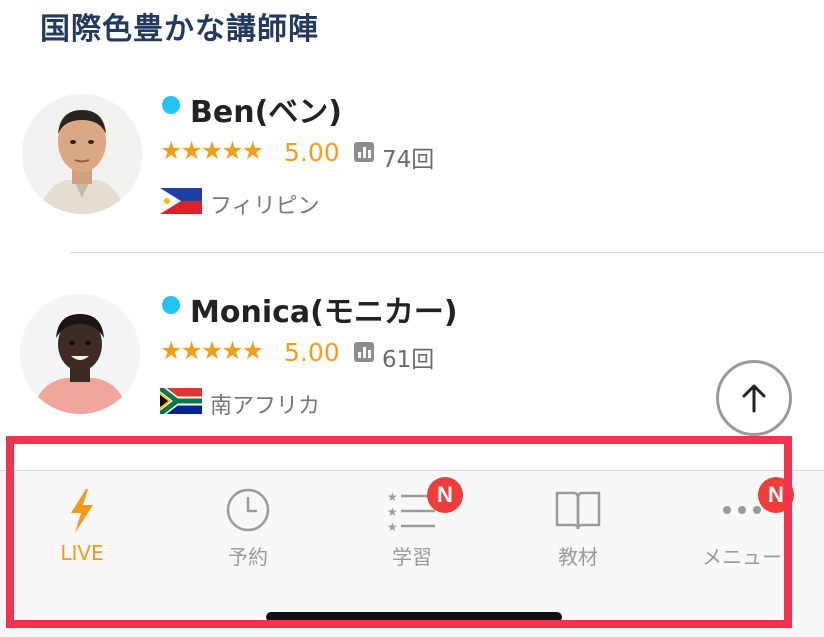  I want to click on tutor-country: 南アフリカ, so click(265, 406).